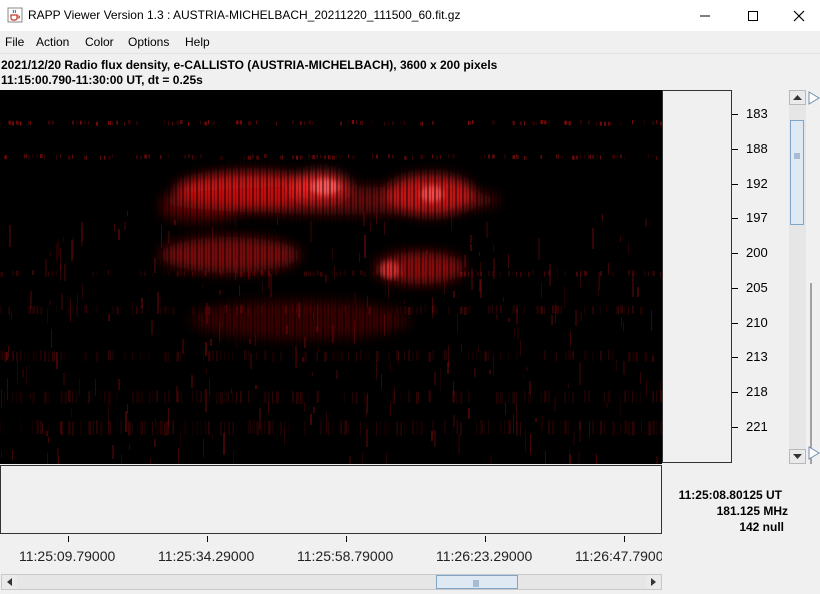 The width and height of the screenshot is (820, 594). Describe the element at coordinates (331, 582) in the screenshot. I see `horizontal-scrollbar` at that location.